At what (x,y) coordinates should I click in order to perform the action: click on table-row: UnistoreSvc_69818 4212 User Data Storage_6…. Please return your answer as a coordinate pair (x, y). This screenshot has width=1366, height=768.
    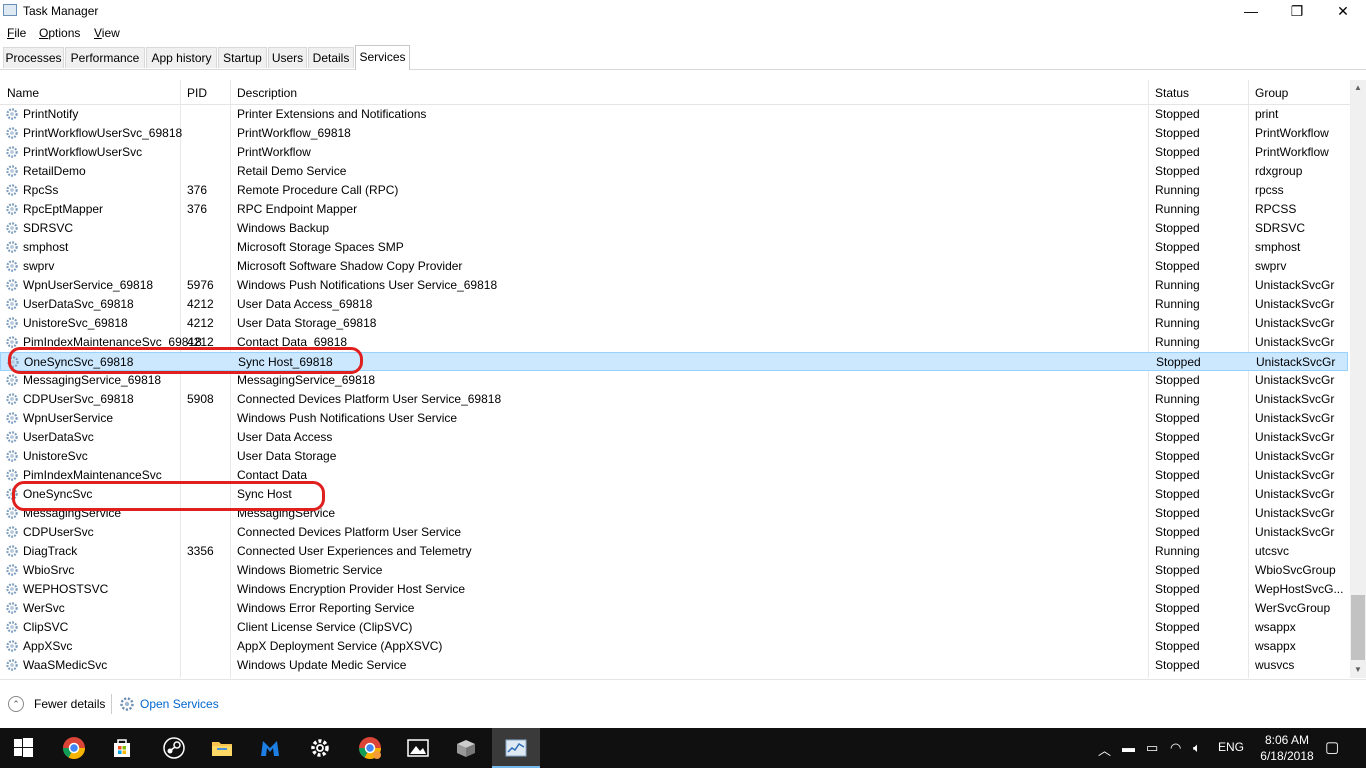
    Looking at the image, I should click on (674, 323).